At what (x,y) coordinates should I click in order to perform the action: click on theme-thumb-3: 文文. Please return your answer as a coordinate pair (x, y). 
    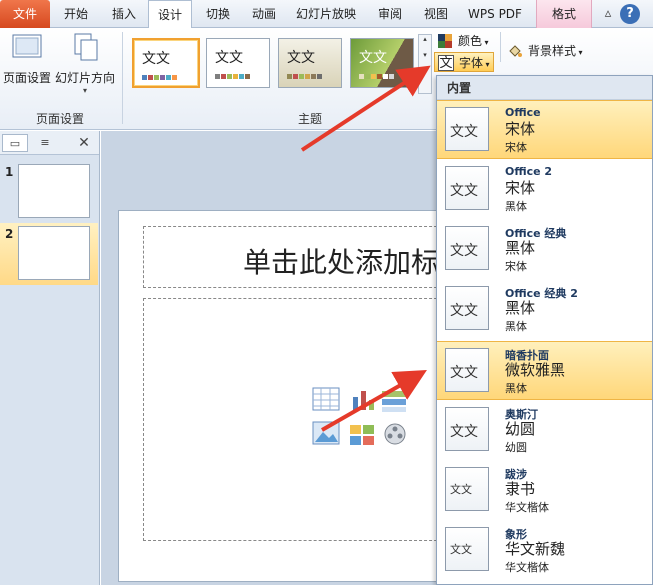
    Looking at the image, I should click on (310, 63).